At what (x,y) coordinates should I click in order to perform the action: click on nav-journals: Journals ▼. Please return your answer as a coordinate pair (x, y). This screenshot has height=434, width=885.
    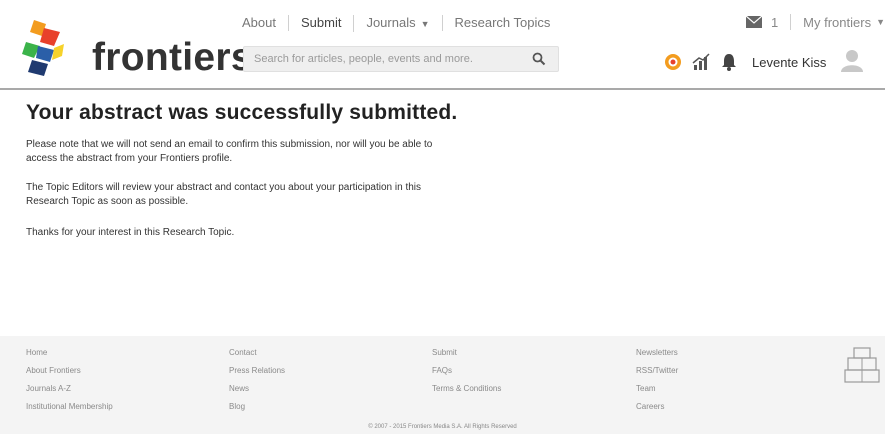
    Looking at the image, I should click on (397, 23).